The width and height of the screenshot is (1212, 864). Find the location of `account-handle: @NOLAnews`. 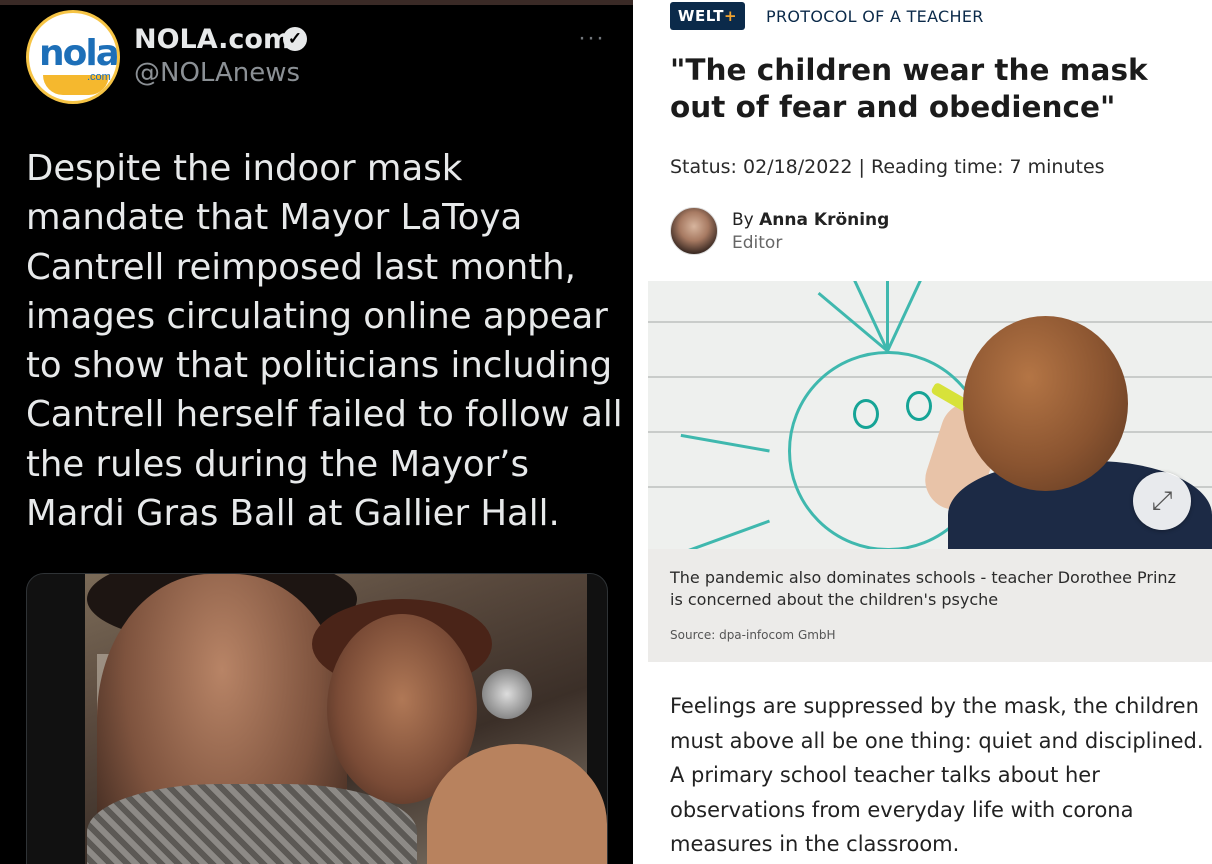

account-handle: @NOLAnews is located at coordinates (217, 73).